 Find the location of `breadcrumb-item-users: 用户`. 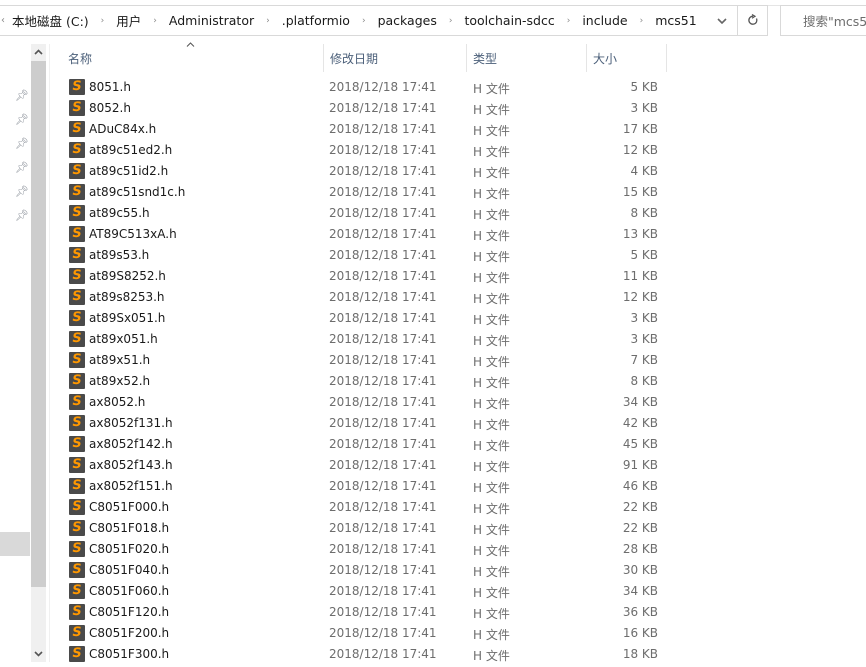

breadcrumb-item-users: 用户 is located at coordinates (128, 20).